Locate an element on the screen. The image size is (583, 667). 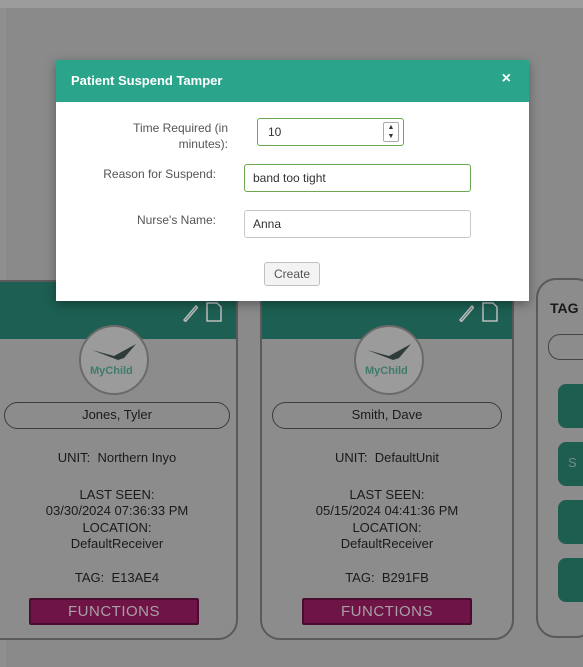
unit-row: UNIT: DefaultUnit is located at coordinates (387, 457).